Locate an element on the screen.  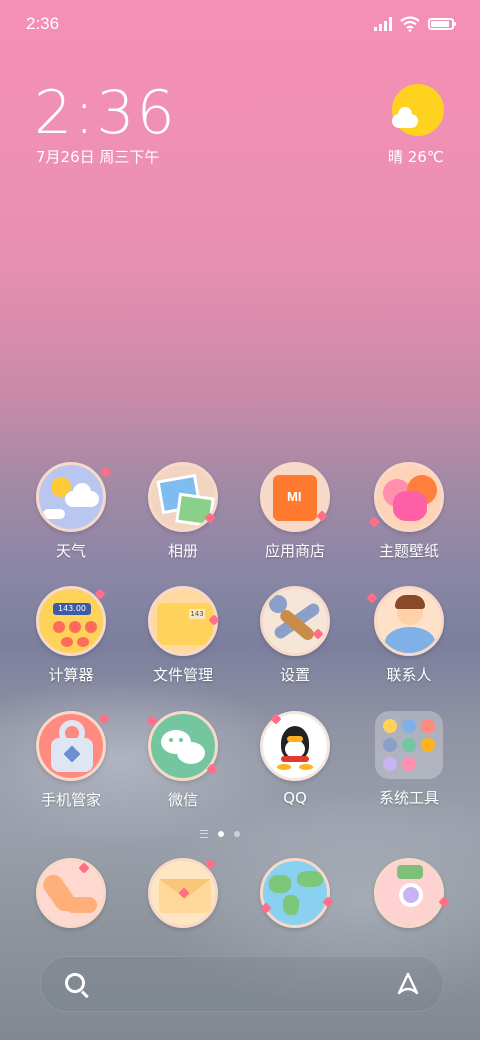
app-store-icon: MI is located at coordinates (295, 497).